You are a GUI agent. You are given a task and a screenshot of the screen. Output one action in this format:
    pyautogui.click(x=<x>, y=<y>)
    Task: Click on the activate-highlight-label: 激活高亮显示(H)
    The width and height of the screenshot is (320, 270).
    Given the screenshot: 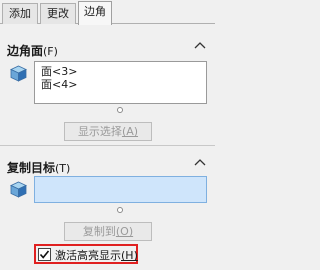 What is the action you would take?
    pyautogui.click(x=96, y=255)
    